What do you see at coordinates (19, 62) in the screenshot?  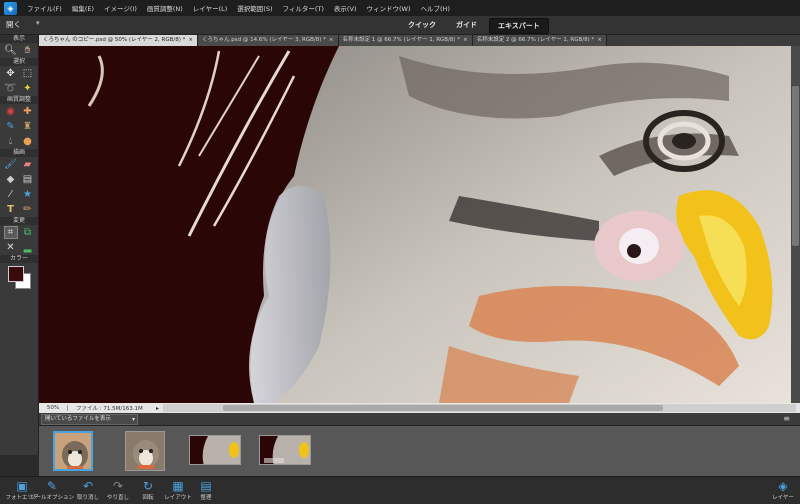 I see `toolbox-section-select: 選択` at bounding box center [19, 62].